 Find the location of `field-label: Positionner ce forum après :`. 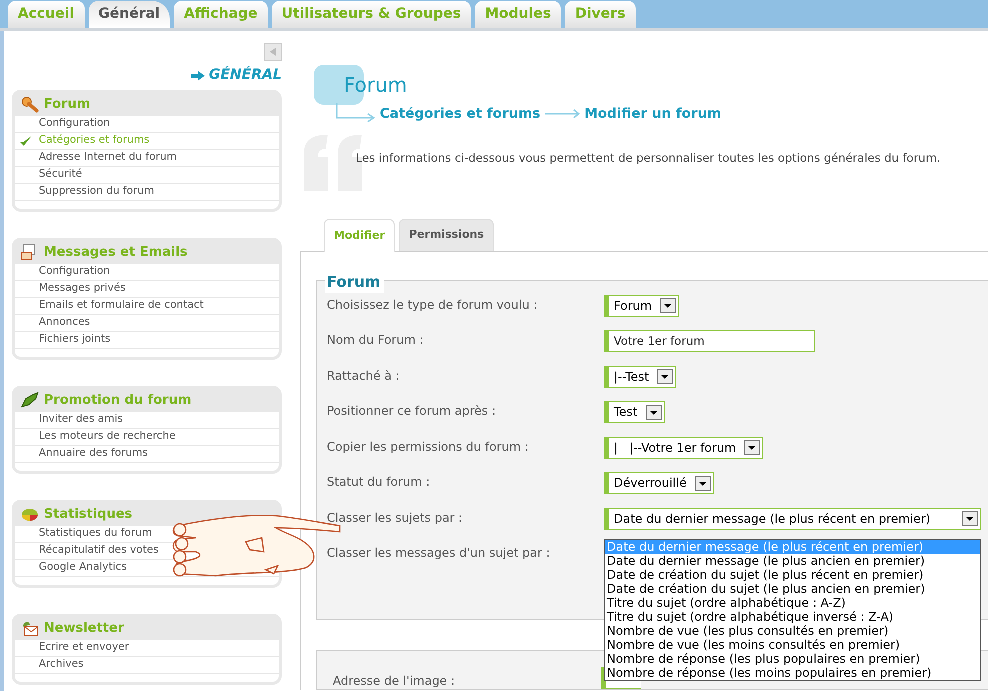

field-label: Positionner ce forum après : is located at coordinates (412, 411).